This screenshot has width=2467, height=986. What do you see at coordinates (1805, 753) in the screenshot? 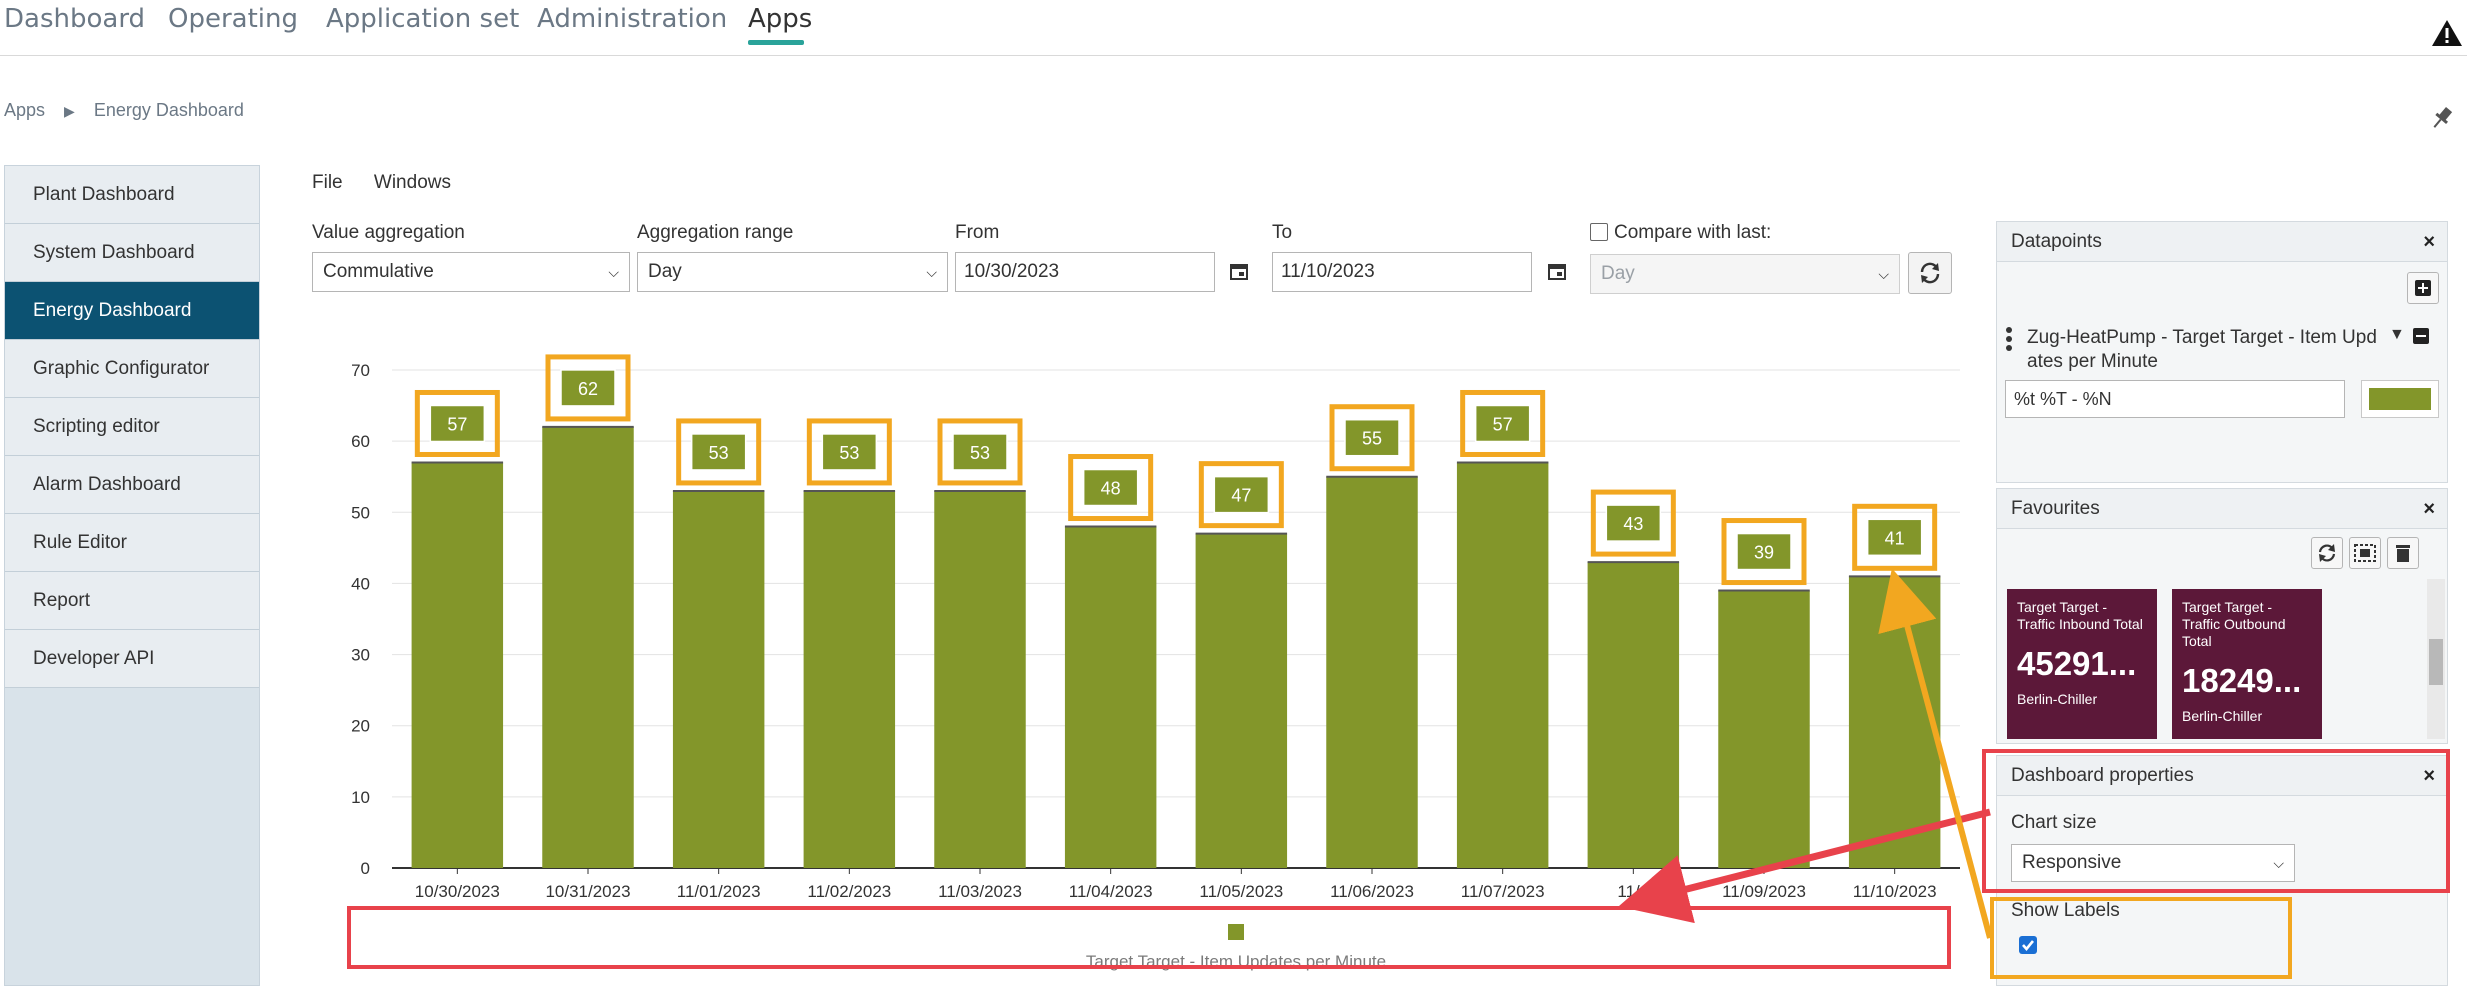
I see `annotation-arrows` at bounding box center [1805, 753].